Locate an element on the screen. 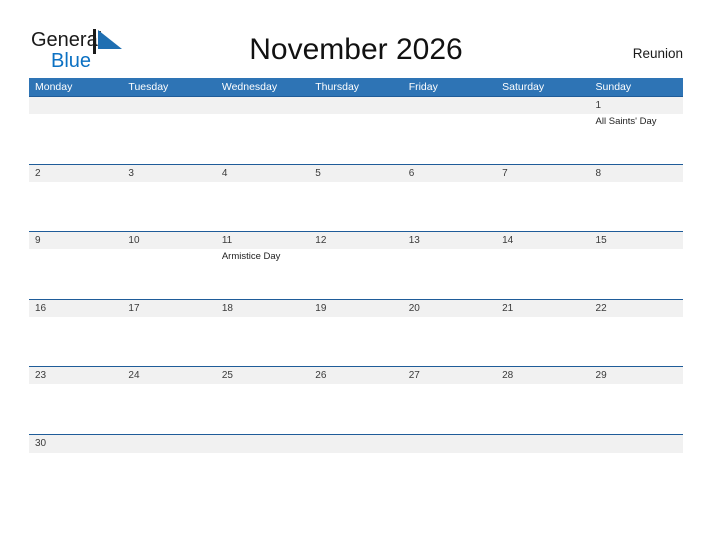 The image size is (712, 550). day-number: 25 is located at coordinates (262, 375).